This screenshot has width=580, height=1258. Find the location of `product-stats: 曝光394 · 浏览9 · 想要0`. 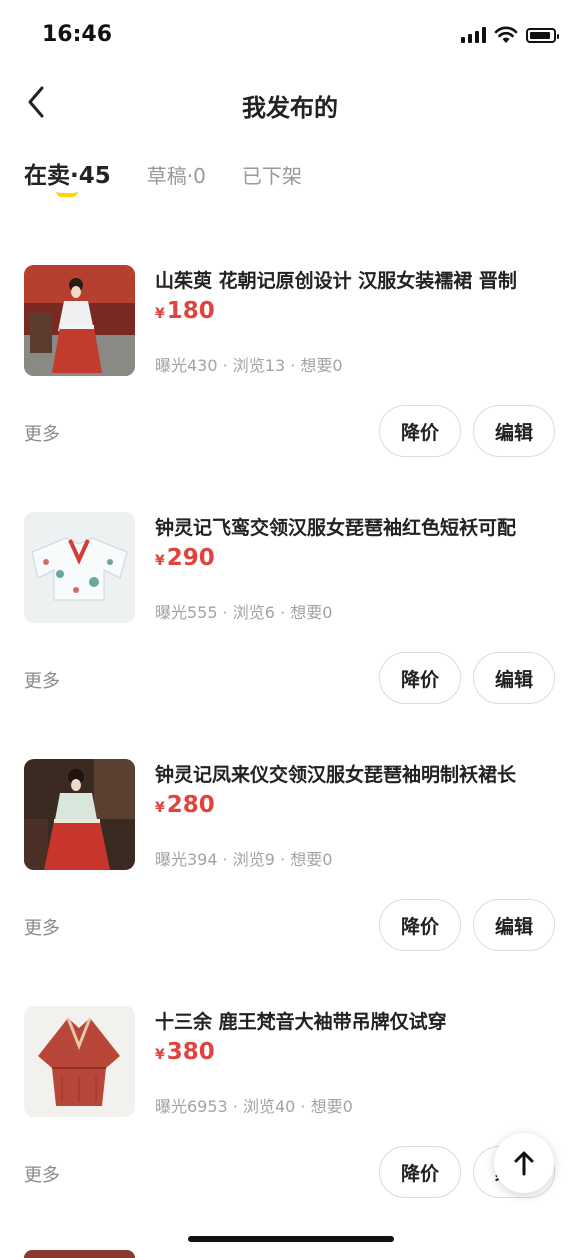

product-stats: 曝光394 · 浏览9 · 想要0 is located at coordinates (244, 859).